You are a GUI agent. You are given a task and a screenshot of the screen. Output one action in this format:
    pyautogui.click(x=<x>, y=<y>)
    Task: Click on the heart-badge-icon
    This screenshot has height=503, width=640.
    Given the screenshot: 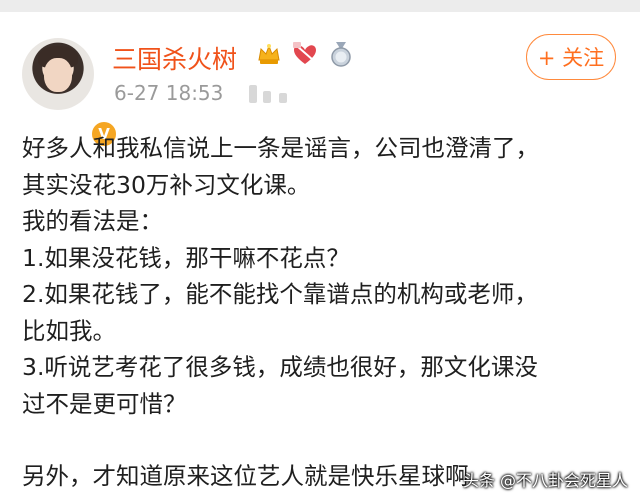 What is the action you would take?
    pyautogui.click(x=305, y=54)
    